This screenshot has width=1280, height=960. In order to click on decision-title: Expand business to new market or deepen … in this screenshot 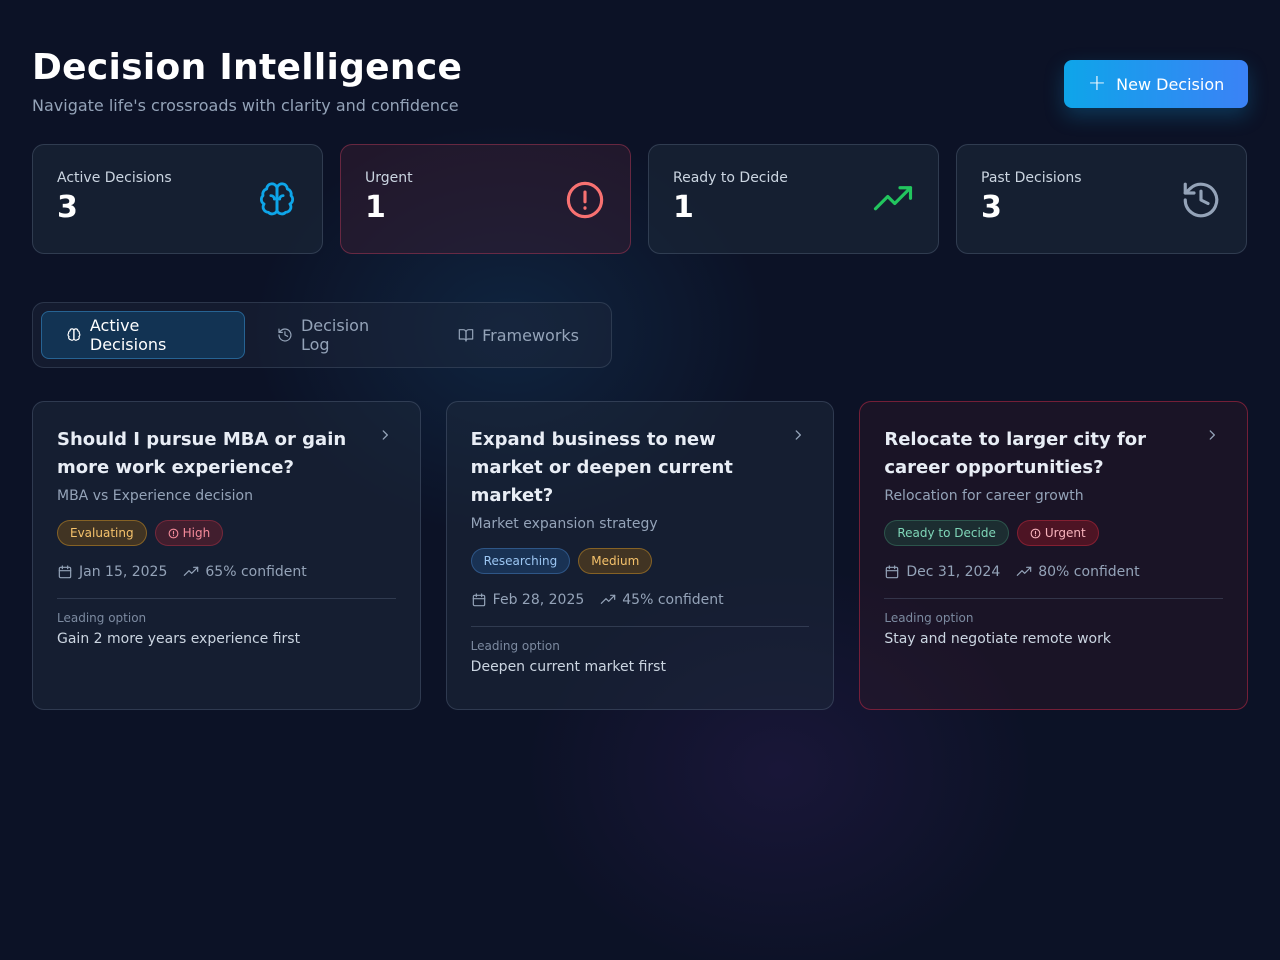, I will do `click(601, 467)`.